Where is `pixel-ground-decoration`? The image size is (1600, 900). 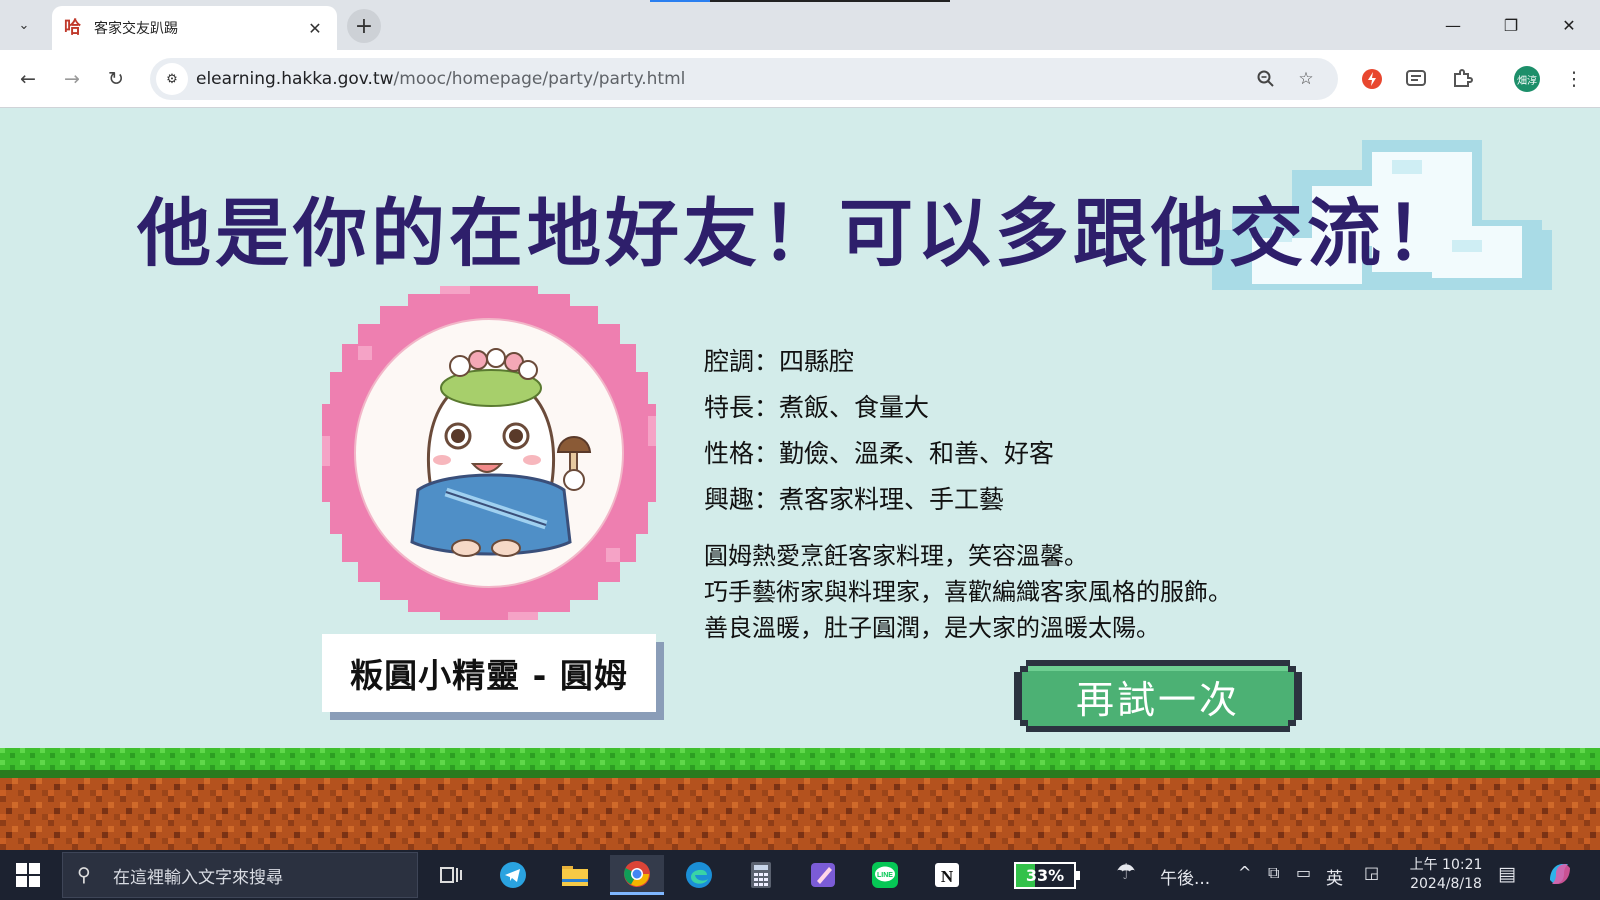
pixel-ground-decoration is located at coordinates (800, 799).